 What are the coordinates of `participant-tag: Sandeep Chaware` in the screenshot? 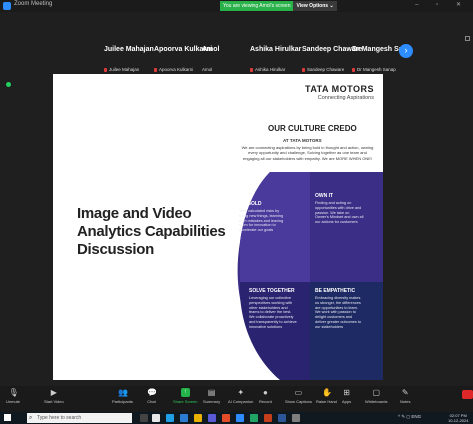 It's located at (323, 69).